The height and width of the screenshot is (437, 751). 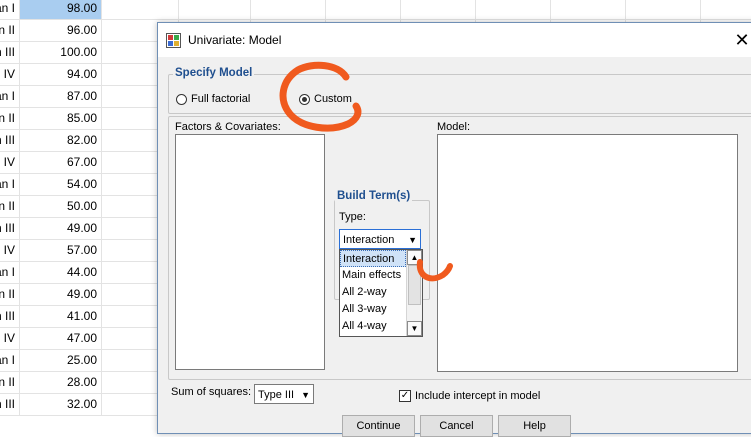 What do you see at coordinates (369, 240) in the screenshot?
I see `build-term-type-value: Interaction` at bounding box center [369, 240].